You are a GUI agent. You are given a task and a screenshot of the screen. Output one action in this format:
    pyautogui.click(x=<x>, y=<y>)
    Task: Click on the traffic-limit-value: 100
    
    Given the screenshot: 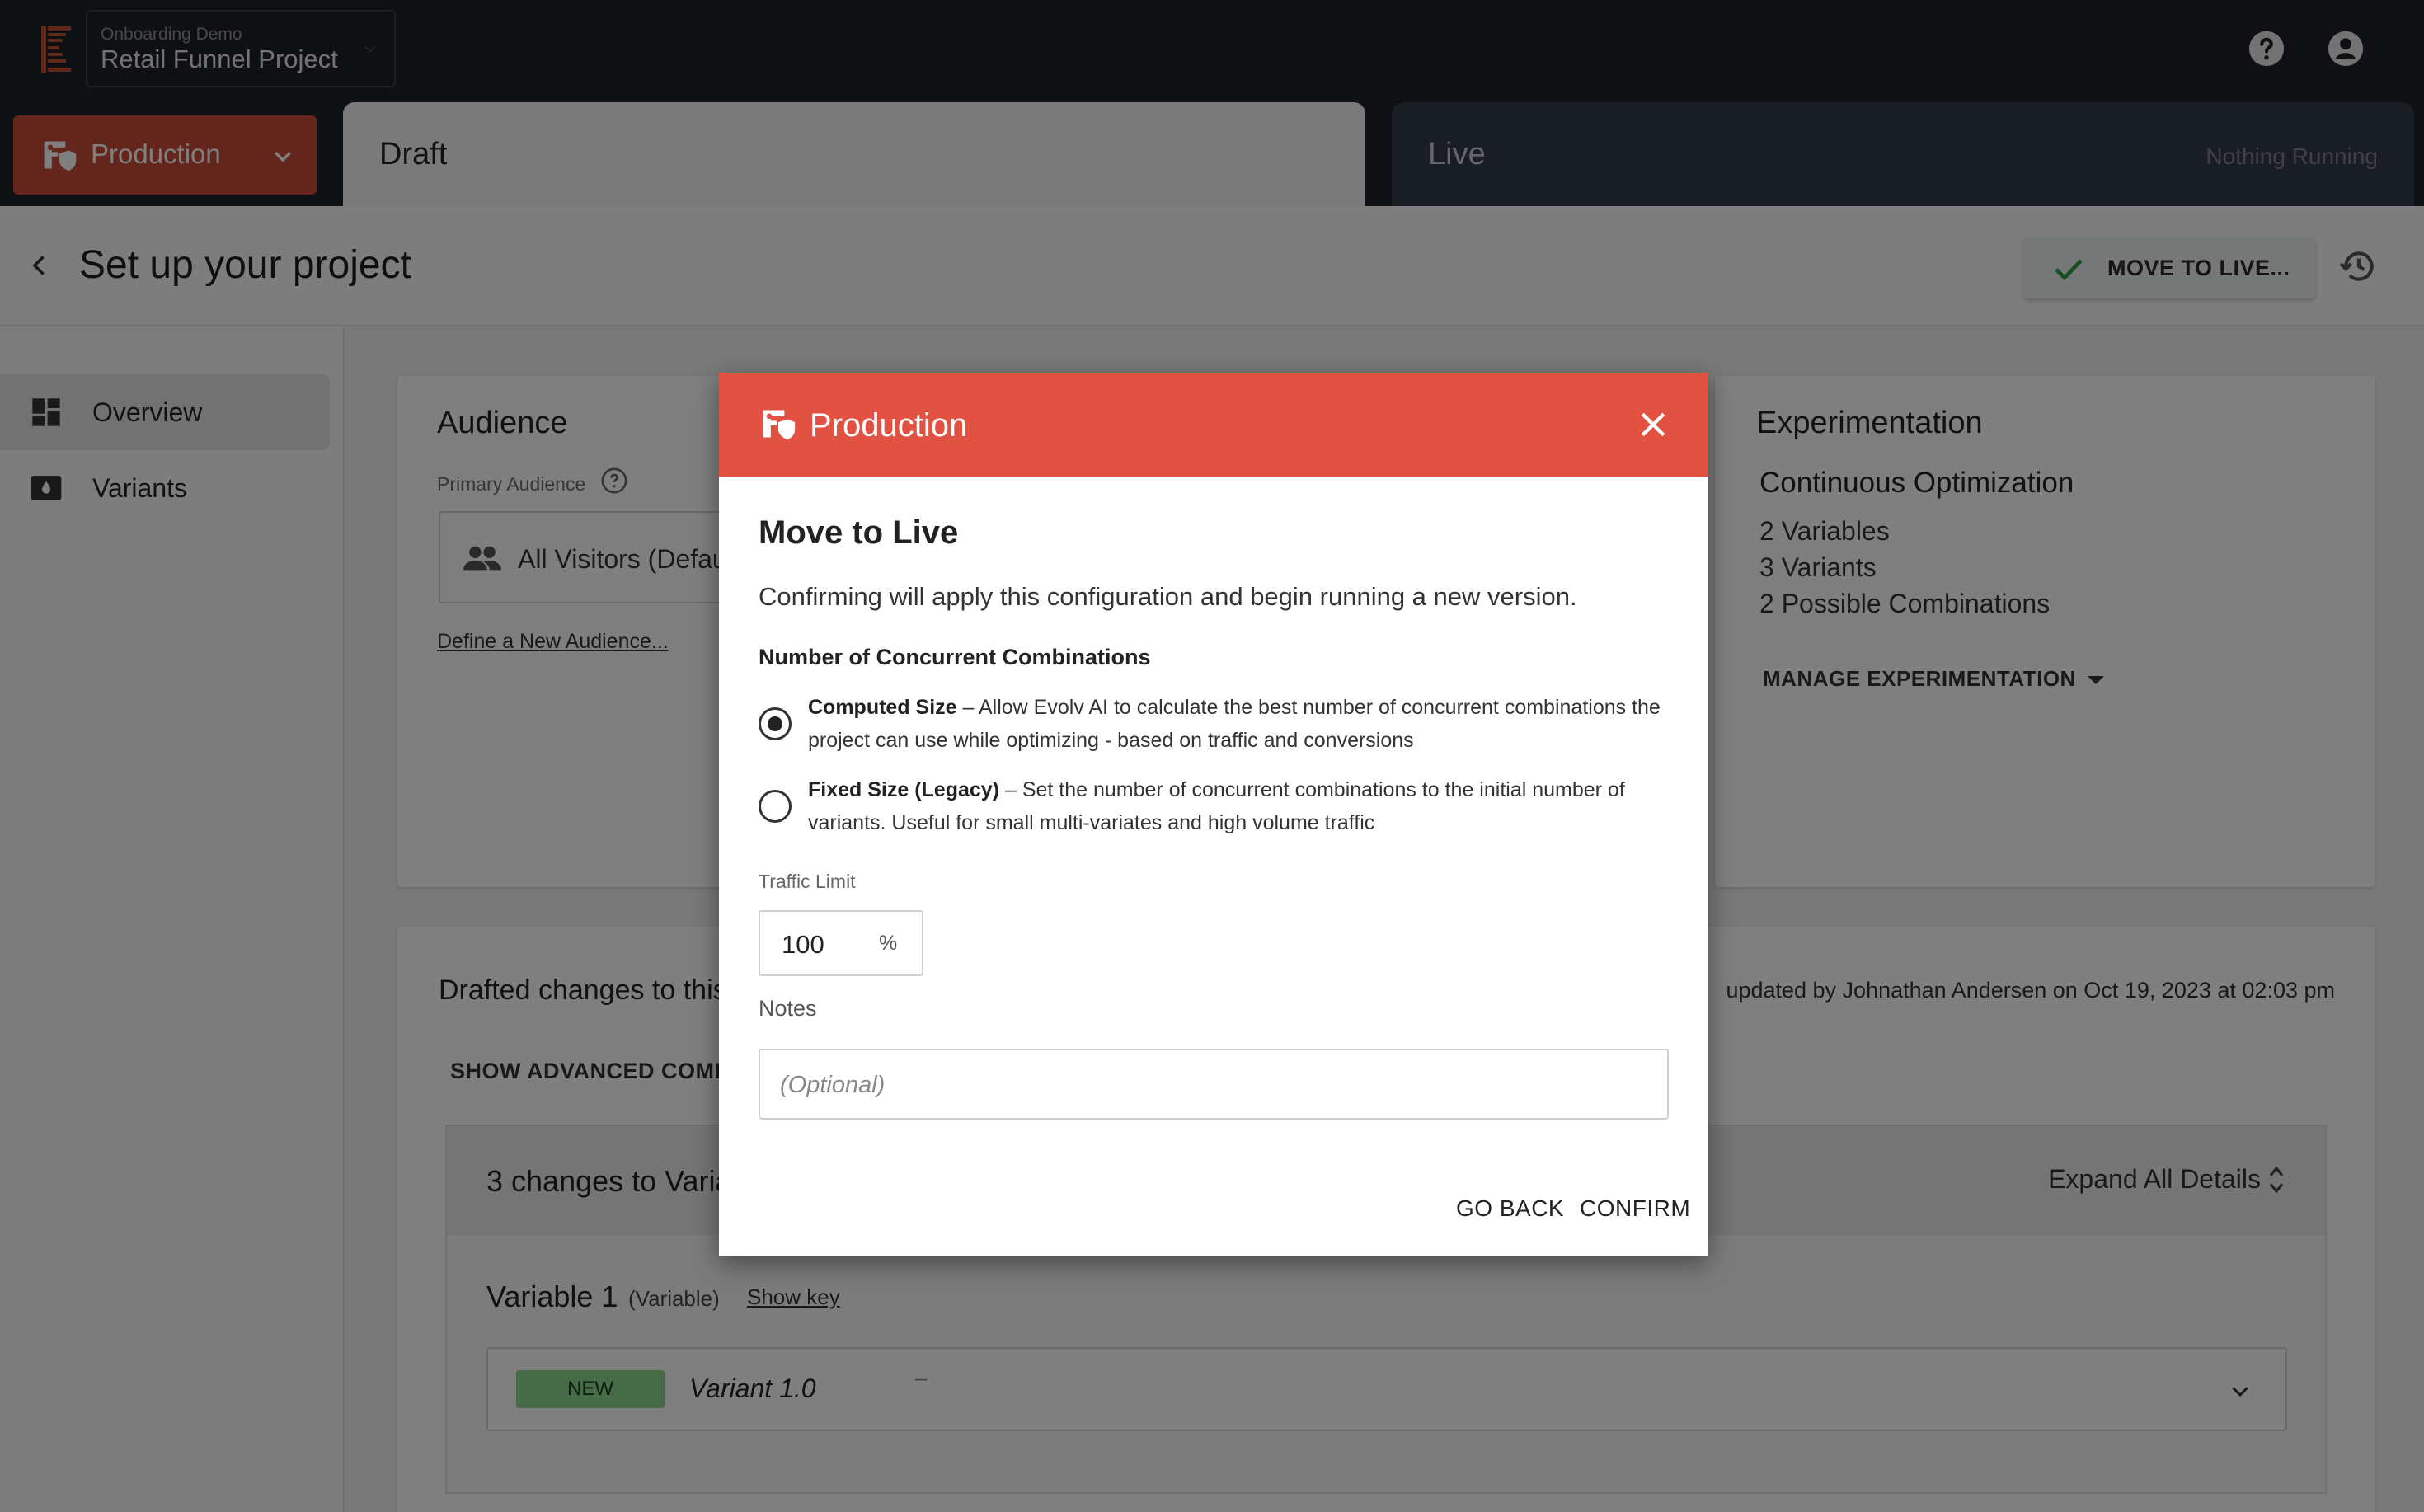 What is the action you would take?
    pyautogui.click(x=803, y=944)
    